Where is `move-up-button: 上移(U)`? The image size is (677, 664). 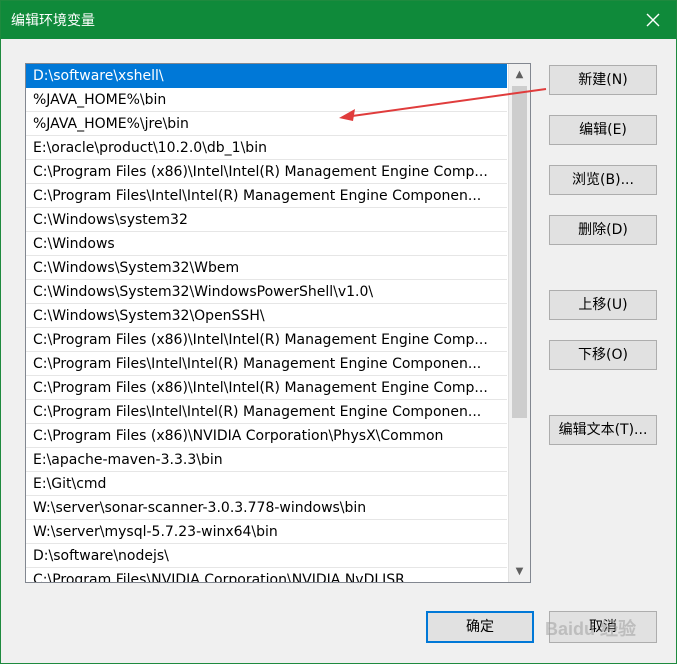
move-up-button: 上移(U) is located at coordinates (603, 305).